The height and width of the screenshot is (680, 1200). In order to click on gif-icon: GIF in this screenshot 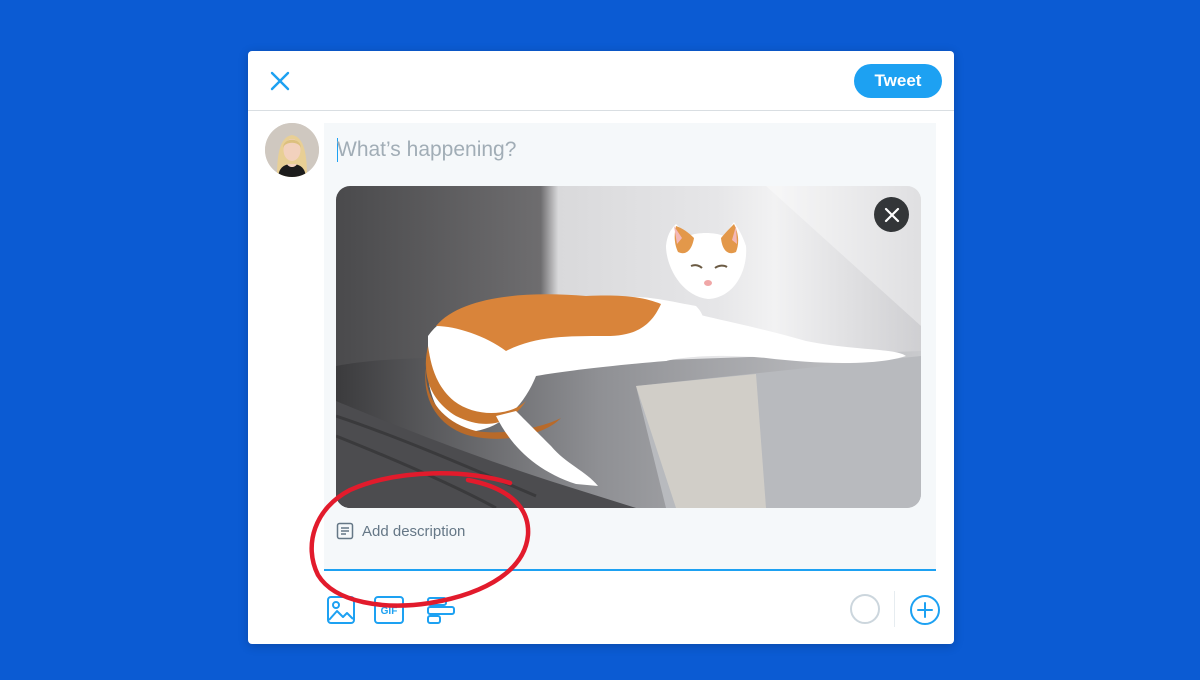, I will do `click(389, 610)`.